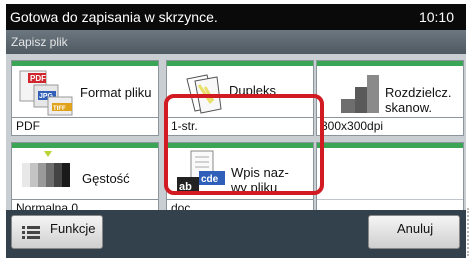 The height and width of the screenshot is (264, 473). I want to click on status-bar: Gotowa do zapisania w skrzynce. 10:10, so click(236, 17).